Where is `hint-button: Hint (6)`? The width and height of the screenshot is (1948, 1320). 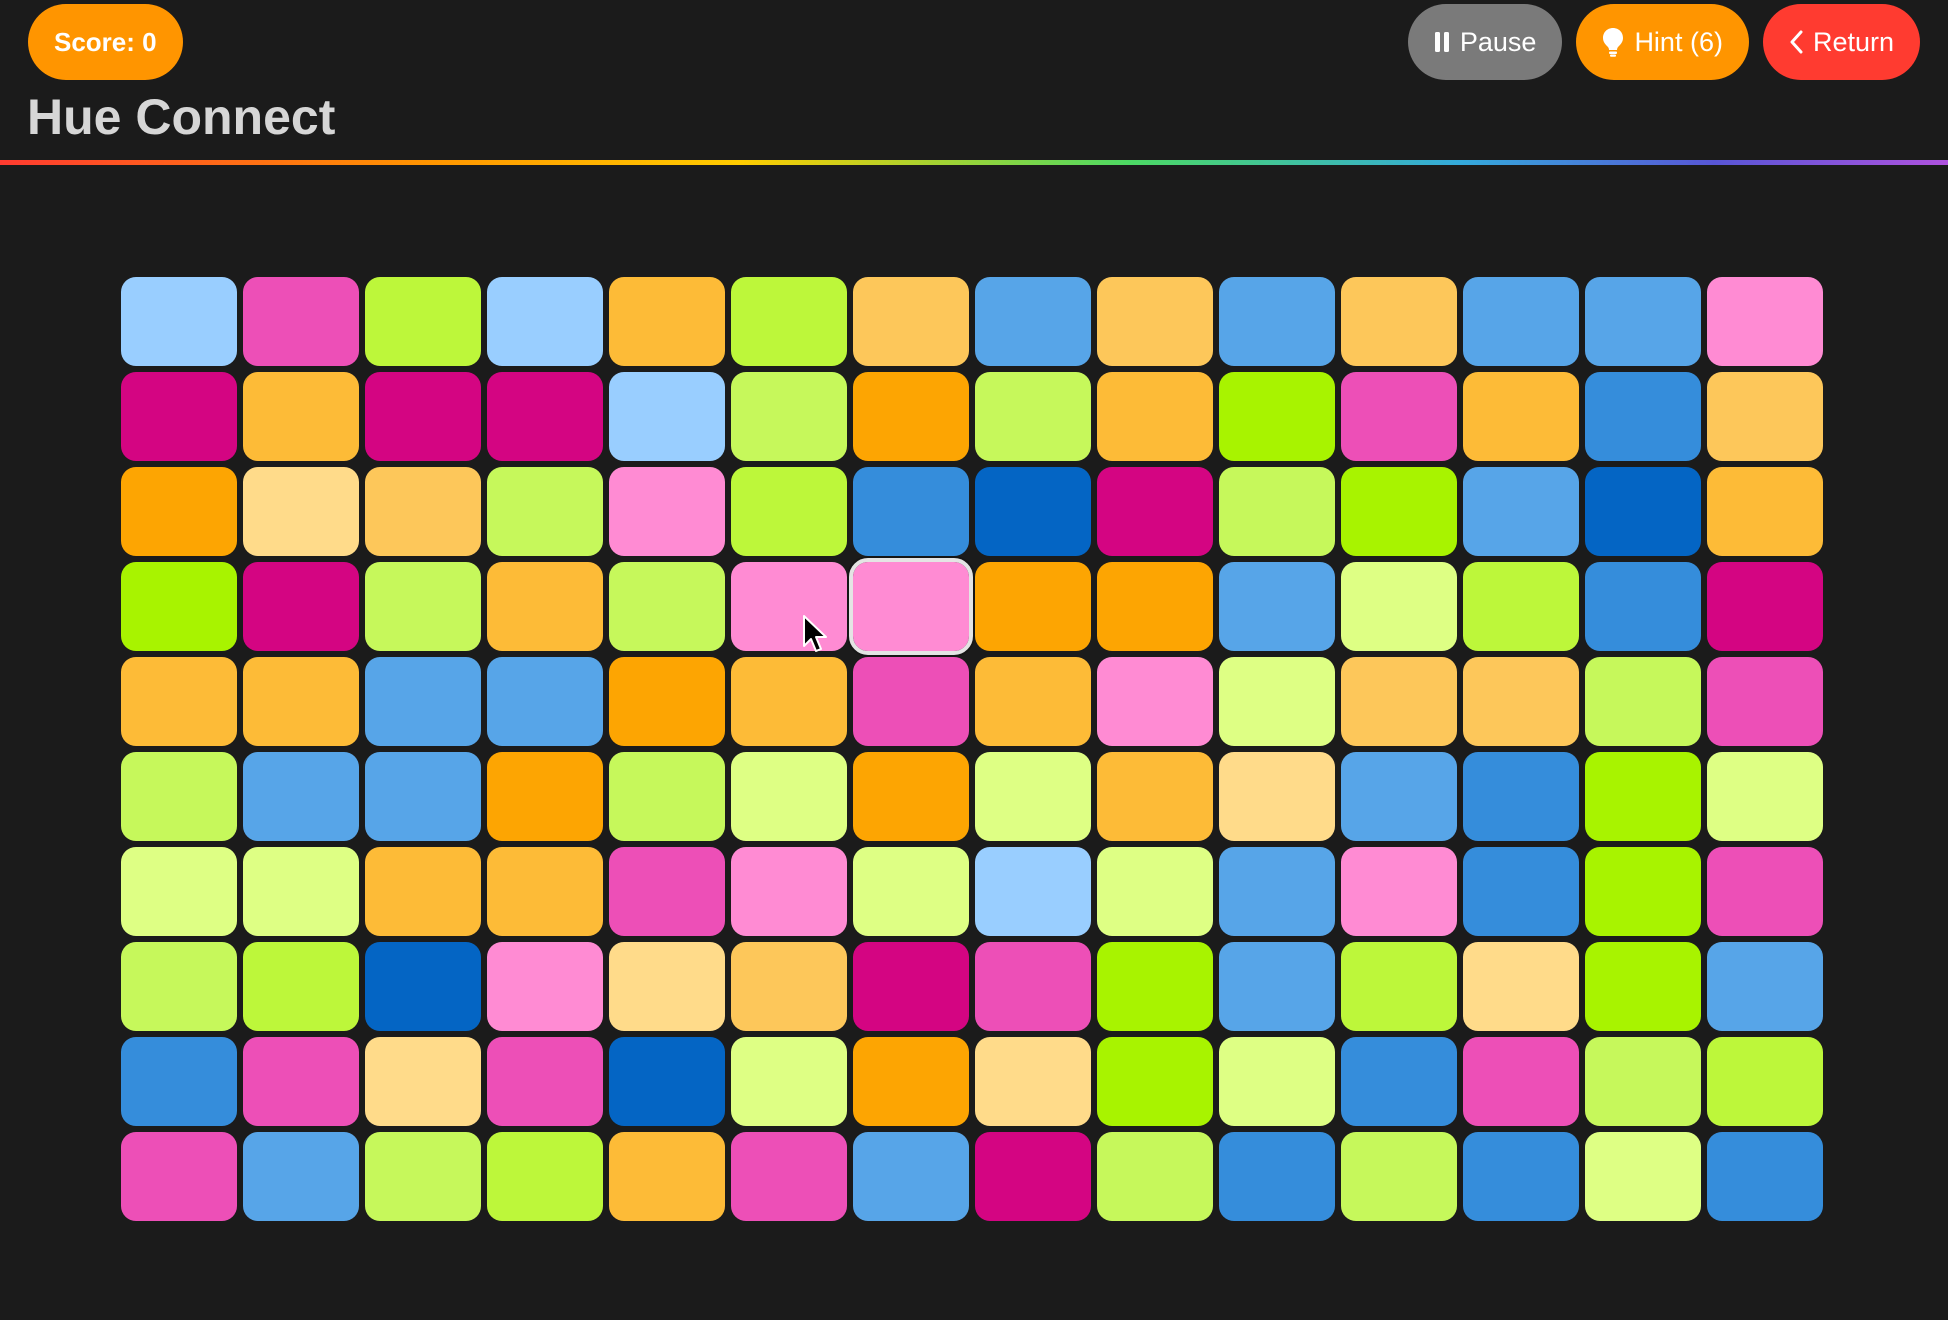 hint-button: Hint (6) is located at coordinates (1662, 42).